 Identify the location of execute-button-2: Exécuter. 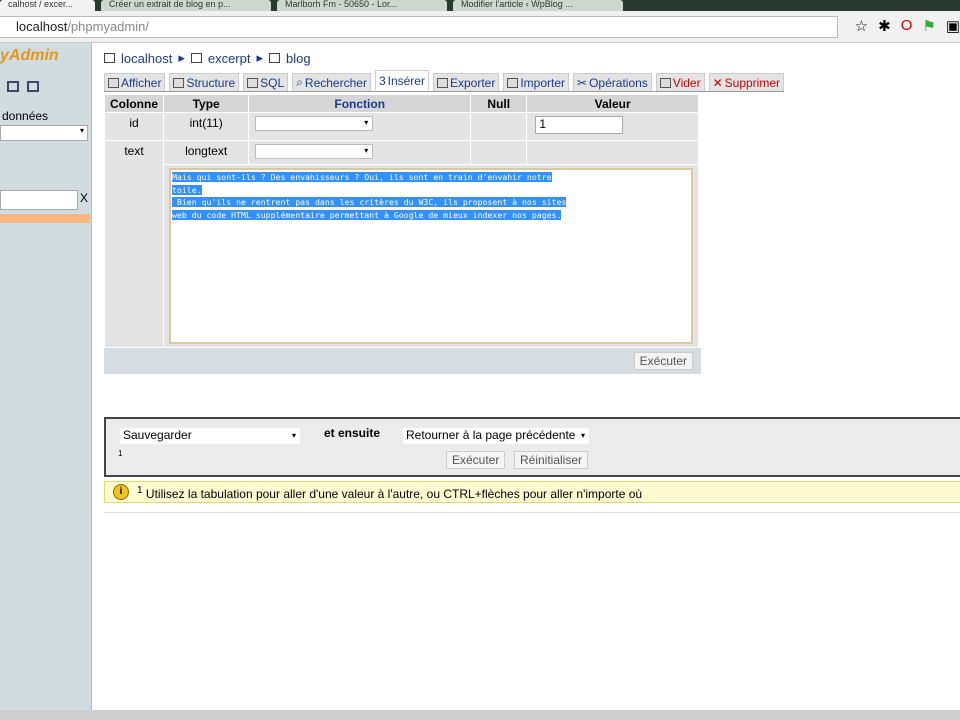
(476, 460).